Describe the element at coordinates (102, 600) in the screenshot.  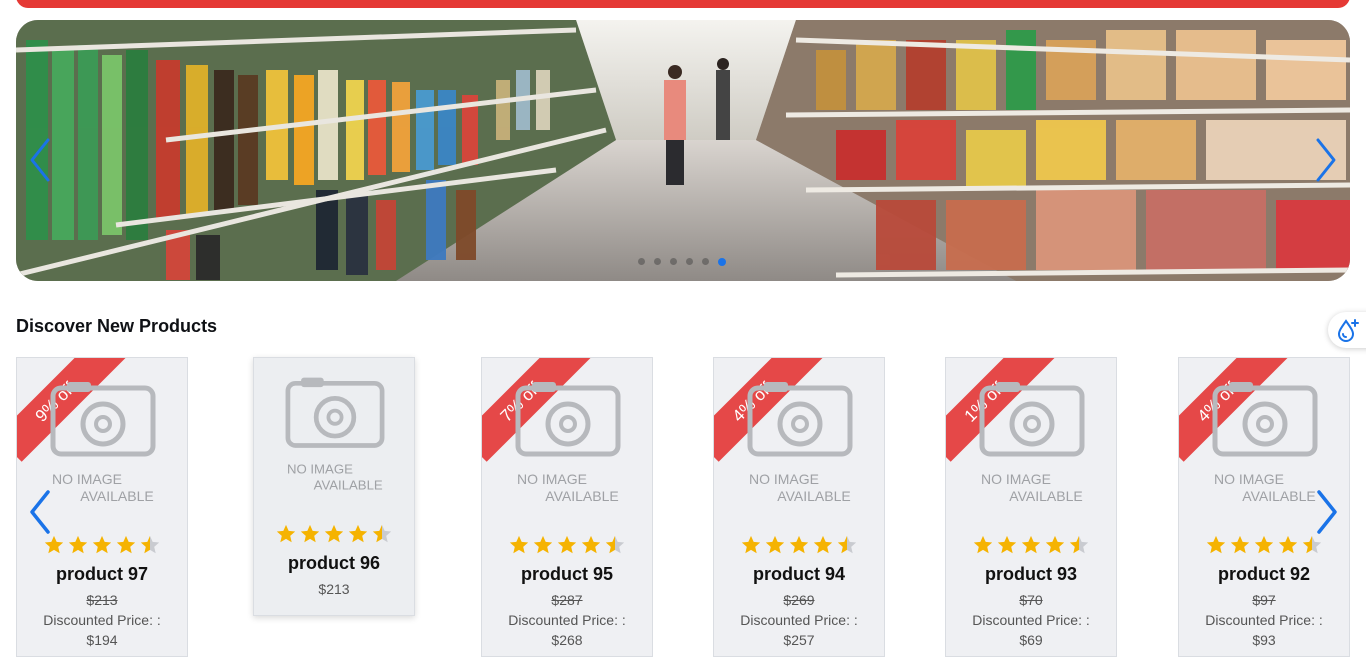
I see `original-price: $213` at that location.